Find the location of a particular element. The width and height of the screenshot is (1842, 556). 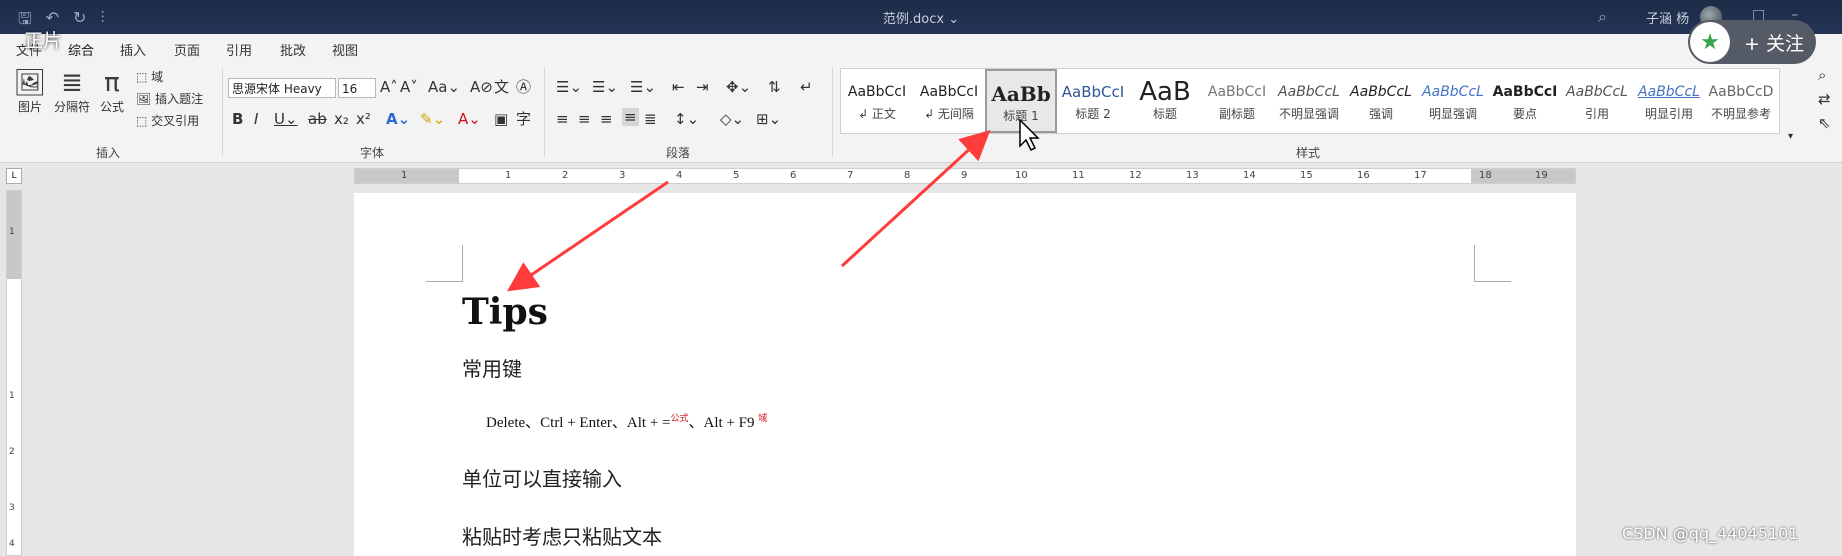

ruler-number: 8 is located at coordinates (907, 175).